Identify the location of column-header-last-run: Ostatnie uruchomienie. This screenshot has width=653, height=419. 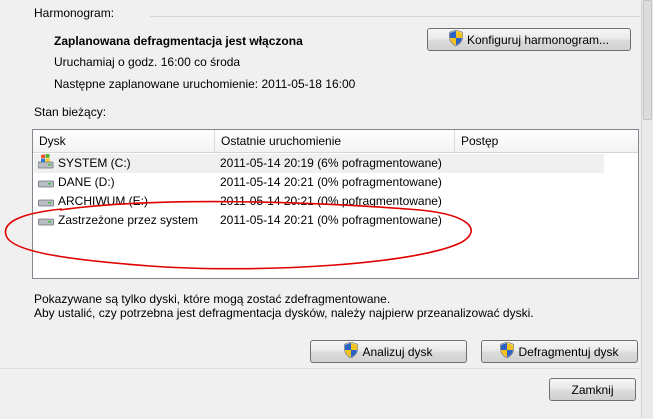
(335, 141).